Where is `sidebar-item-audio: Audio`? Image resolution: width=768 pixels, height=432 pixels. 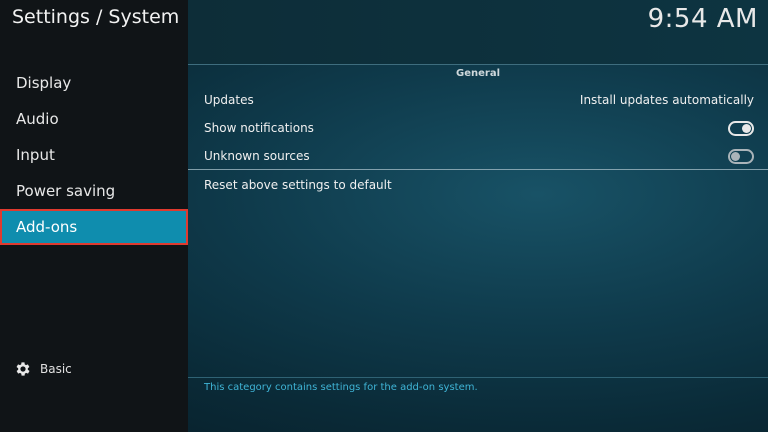 sidebar-item-audio: Audio is located at coordinates (94, 119).